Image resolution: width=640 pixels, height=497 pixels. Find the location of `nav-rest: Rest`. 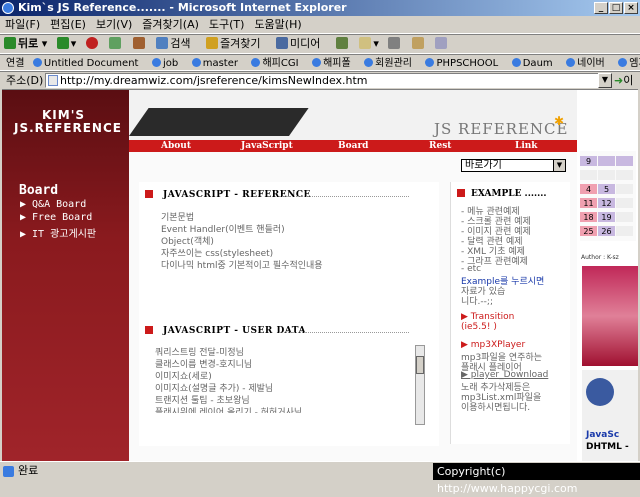

nav-rest: Rest is located at coordinates (440, 146).